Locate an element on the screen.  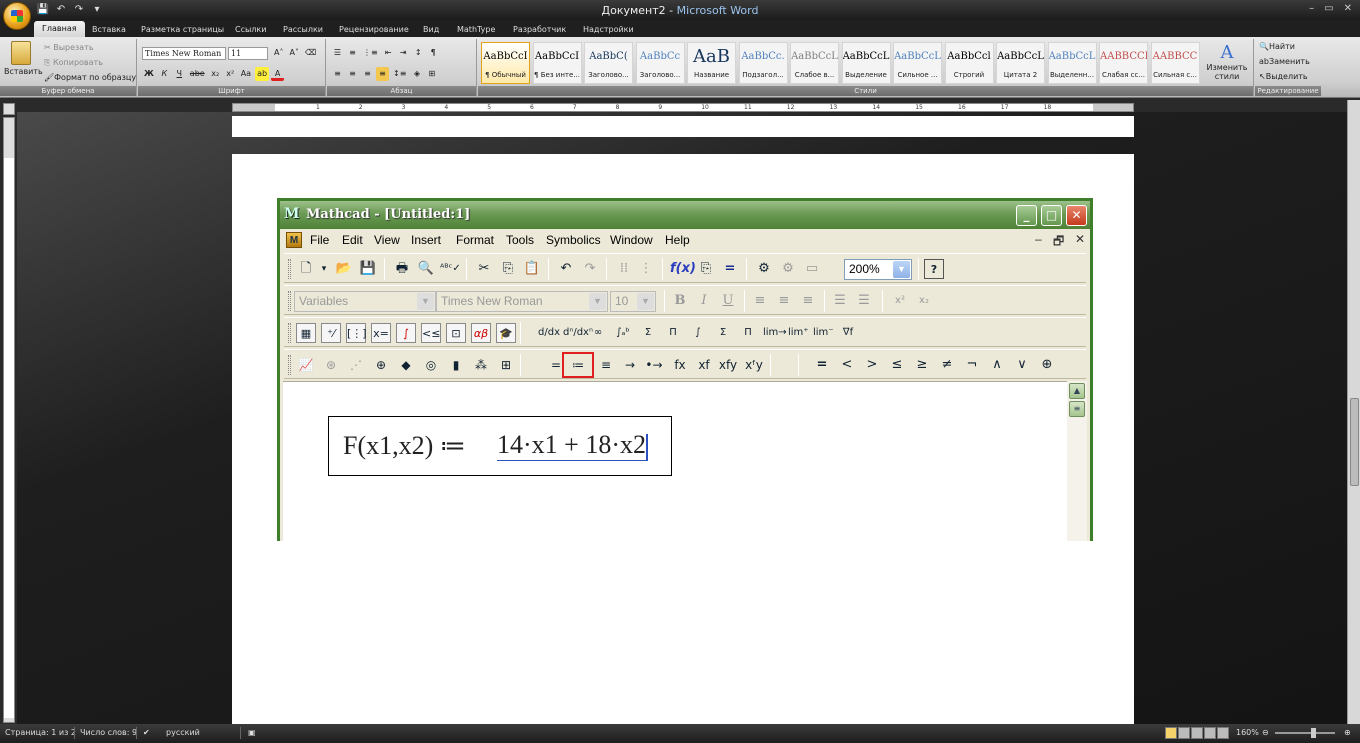
maximize-button: ▭ is located at coordinates (1328, 8).